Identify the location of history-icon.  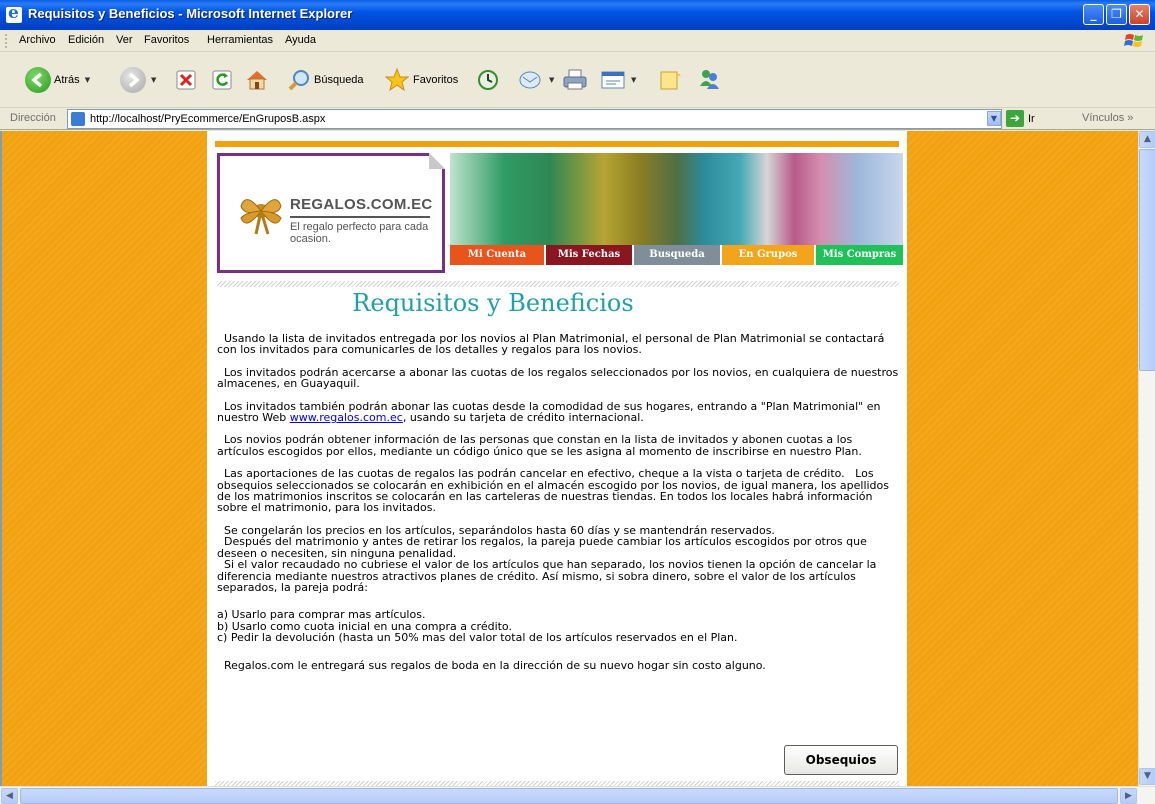
(488, 80).